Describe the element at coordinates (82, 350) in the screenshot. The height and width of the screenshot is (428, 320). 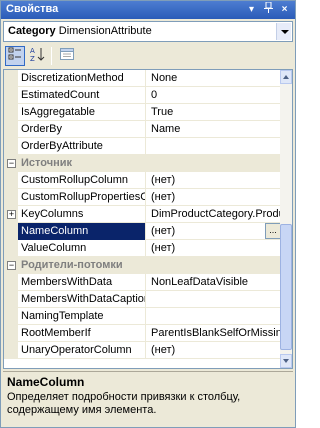
I see `property-name: UnaryOperatorColumn` at that location.